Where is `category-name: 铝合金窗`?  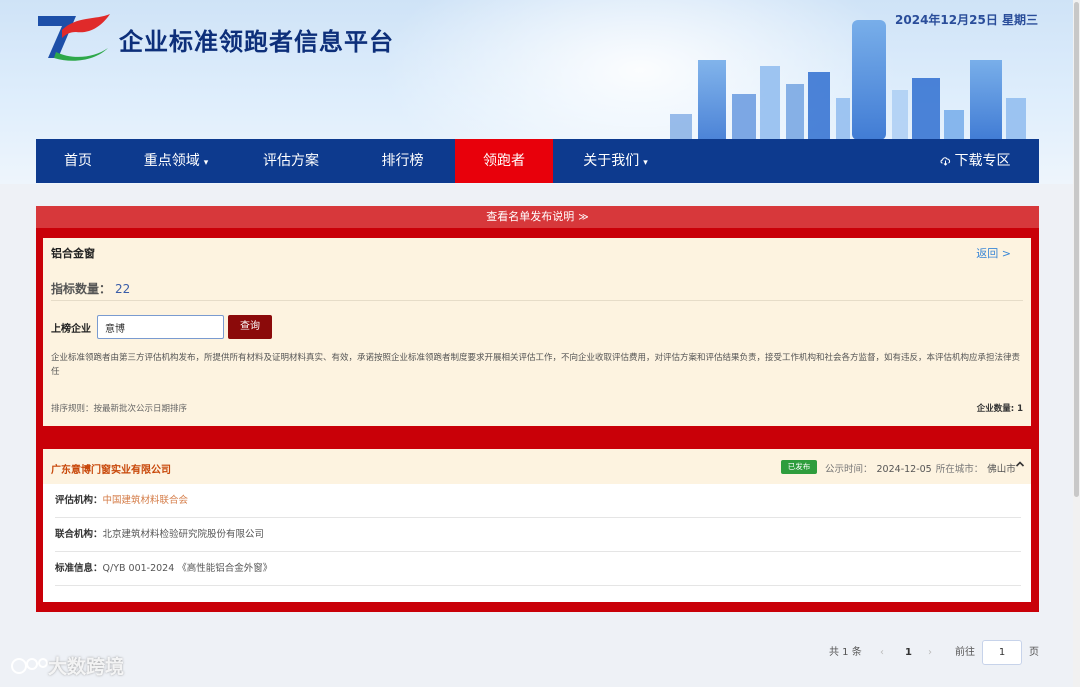 category-name: 铝合金窗 is located at coordinates (73, 253).